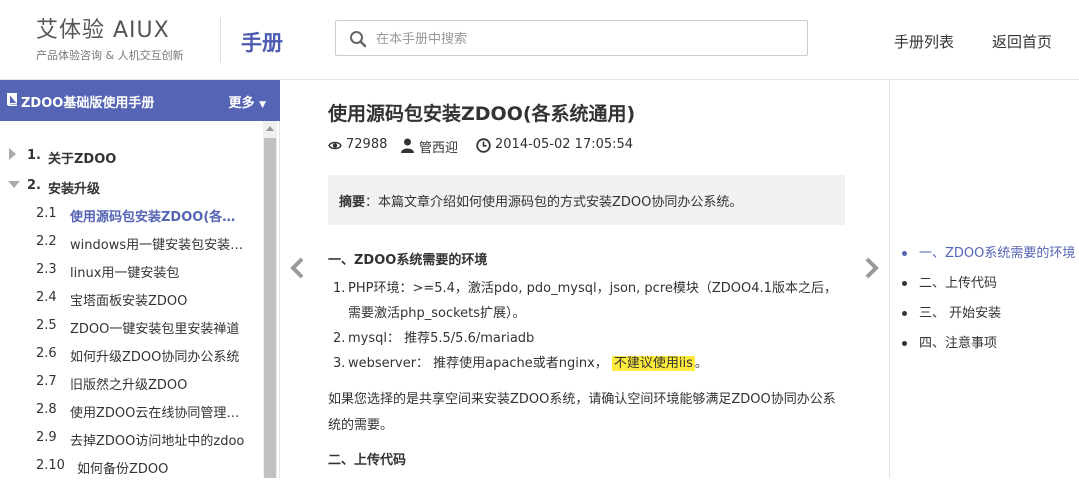  I want to click on toc-item: 2.2 windows用一键安装包安装(推荐), so click(131, 244).